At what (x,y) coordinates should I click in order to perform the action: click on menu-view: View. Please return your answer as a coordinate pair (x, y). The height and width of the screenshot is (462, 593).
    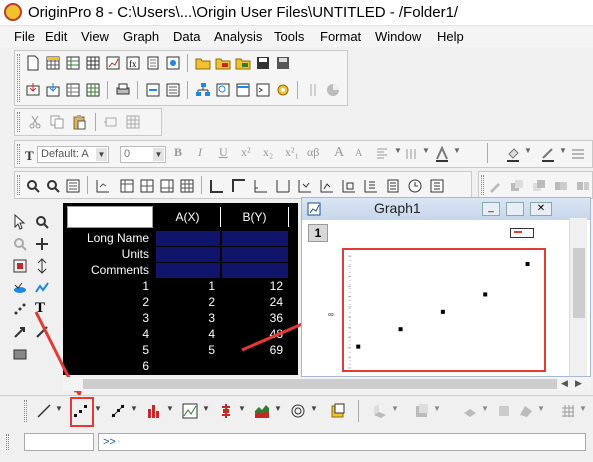
    Looking at the image, I should click on (95, 36).